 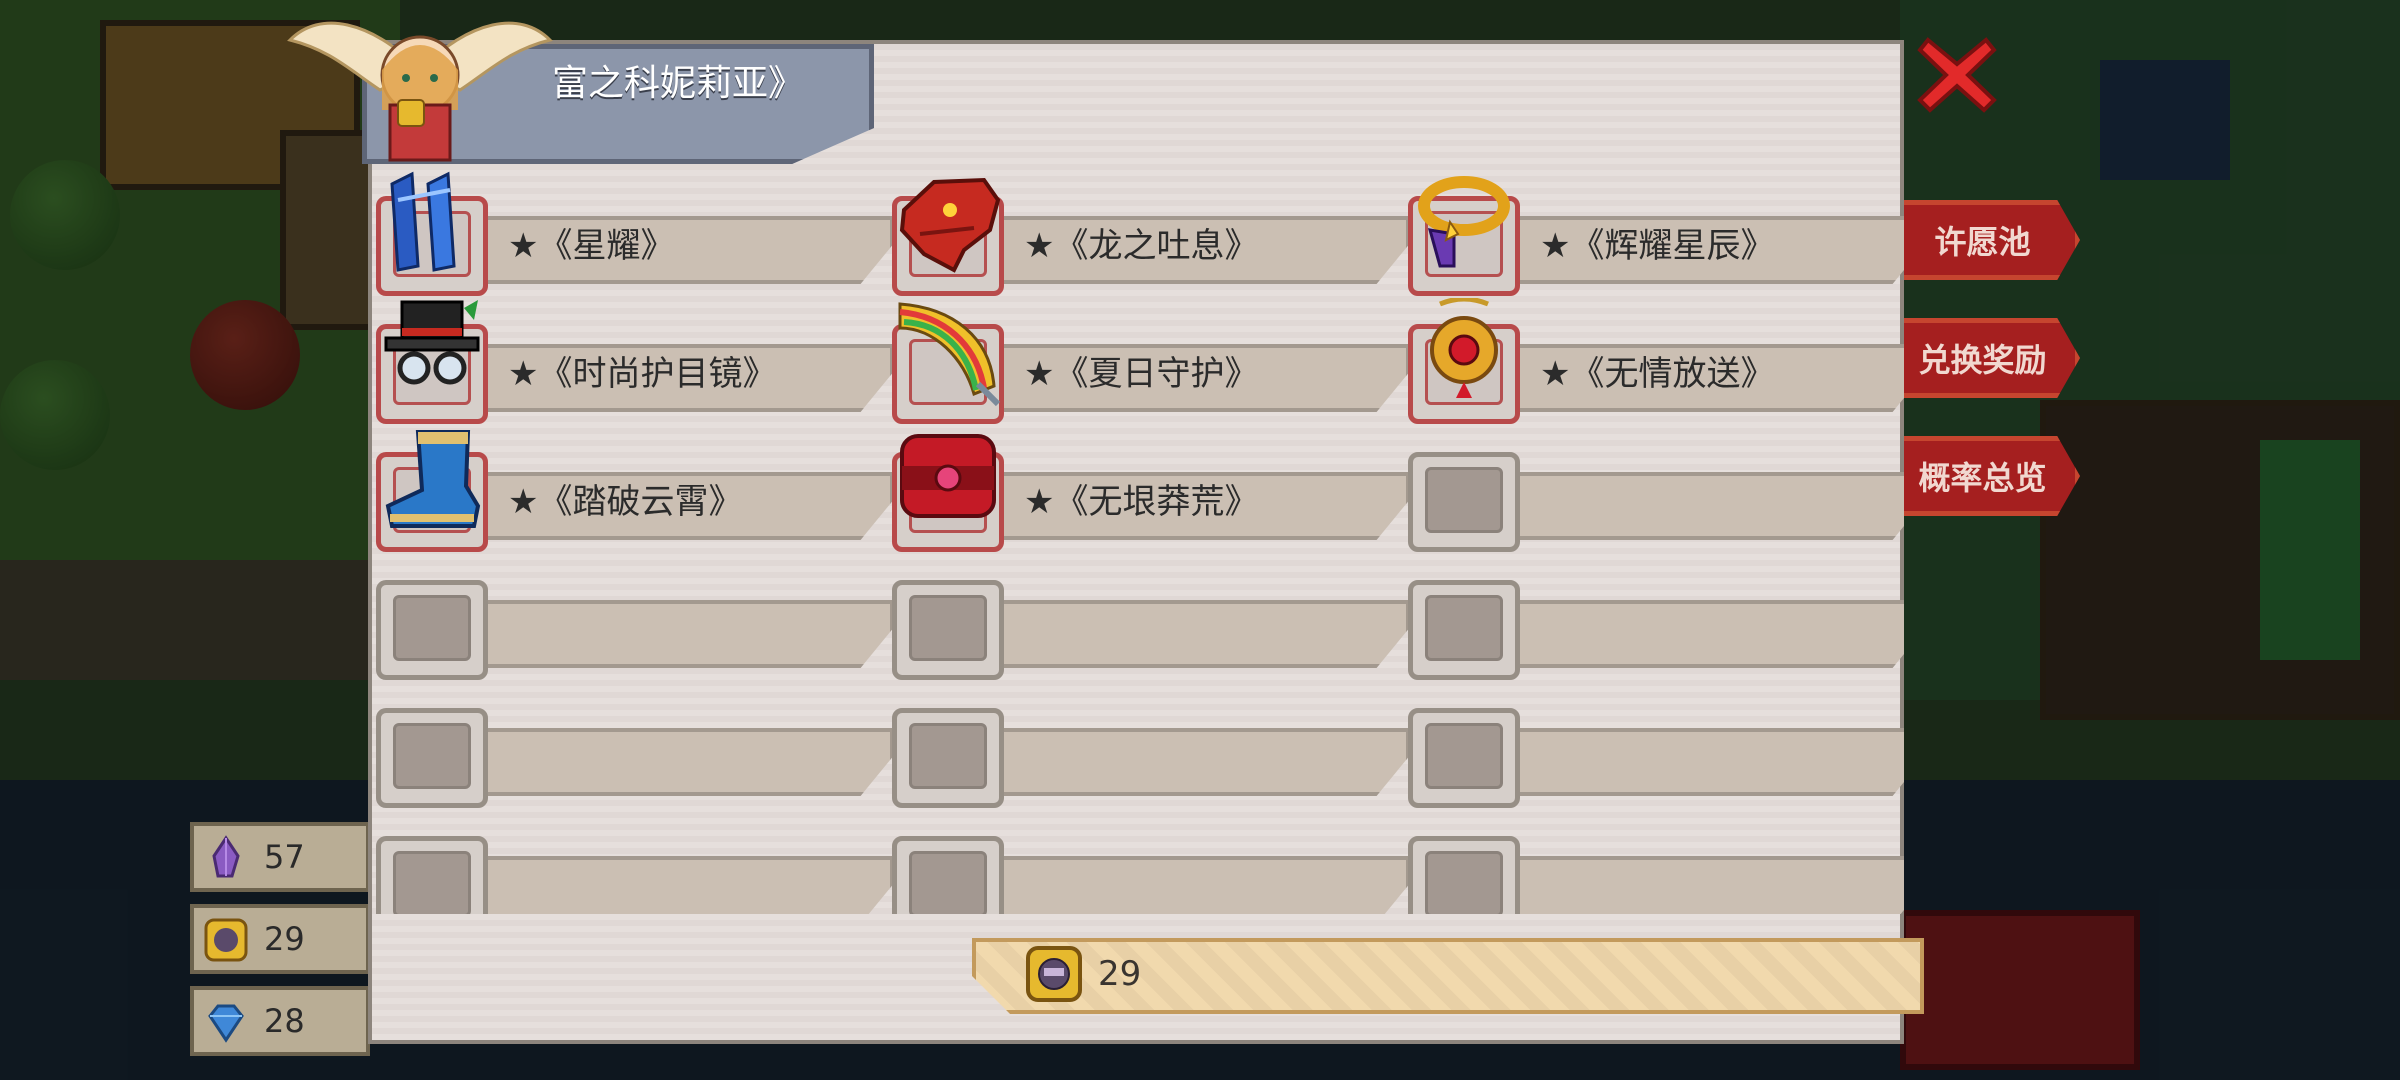 What do you see at coordinates (949, 354) in the screenshot?
I see `rainbow-blade-icon` at bounding box center [949, 354].